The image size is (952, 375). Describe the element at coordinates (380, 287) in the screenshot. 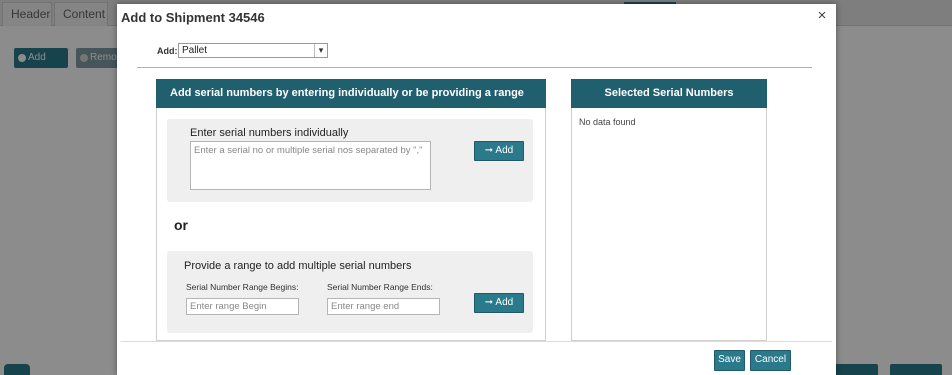

I see `range-end-label: Serial Number Range Ends:` at that location.